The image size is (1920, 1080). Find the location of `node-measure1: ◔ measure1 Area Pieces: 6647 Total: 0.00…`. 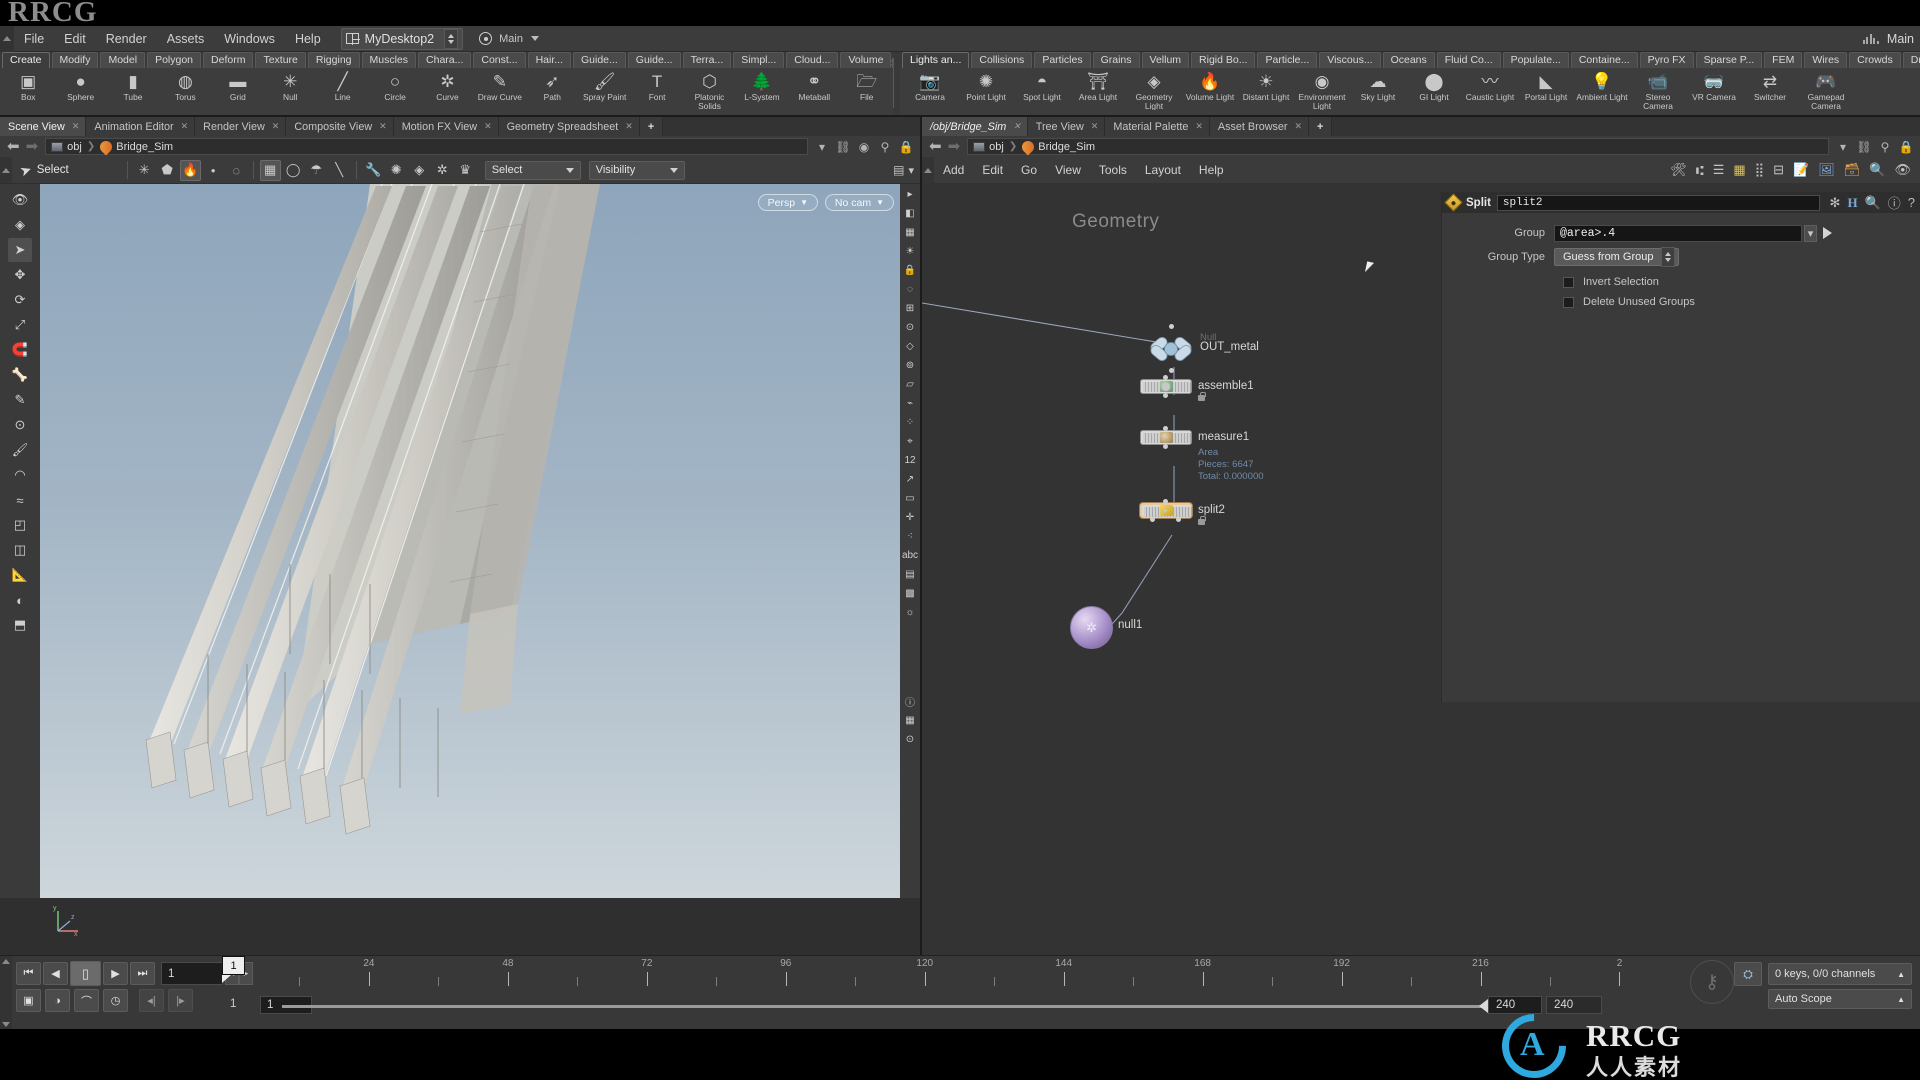

node-measure1: ◔ measure1 Area Pieces: 6647 Total: 0.00… is located at coordinates (1202, 454).